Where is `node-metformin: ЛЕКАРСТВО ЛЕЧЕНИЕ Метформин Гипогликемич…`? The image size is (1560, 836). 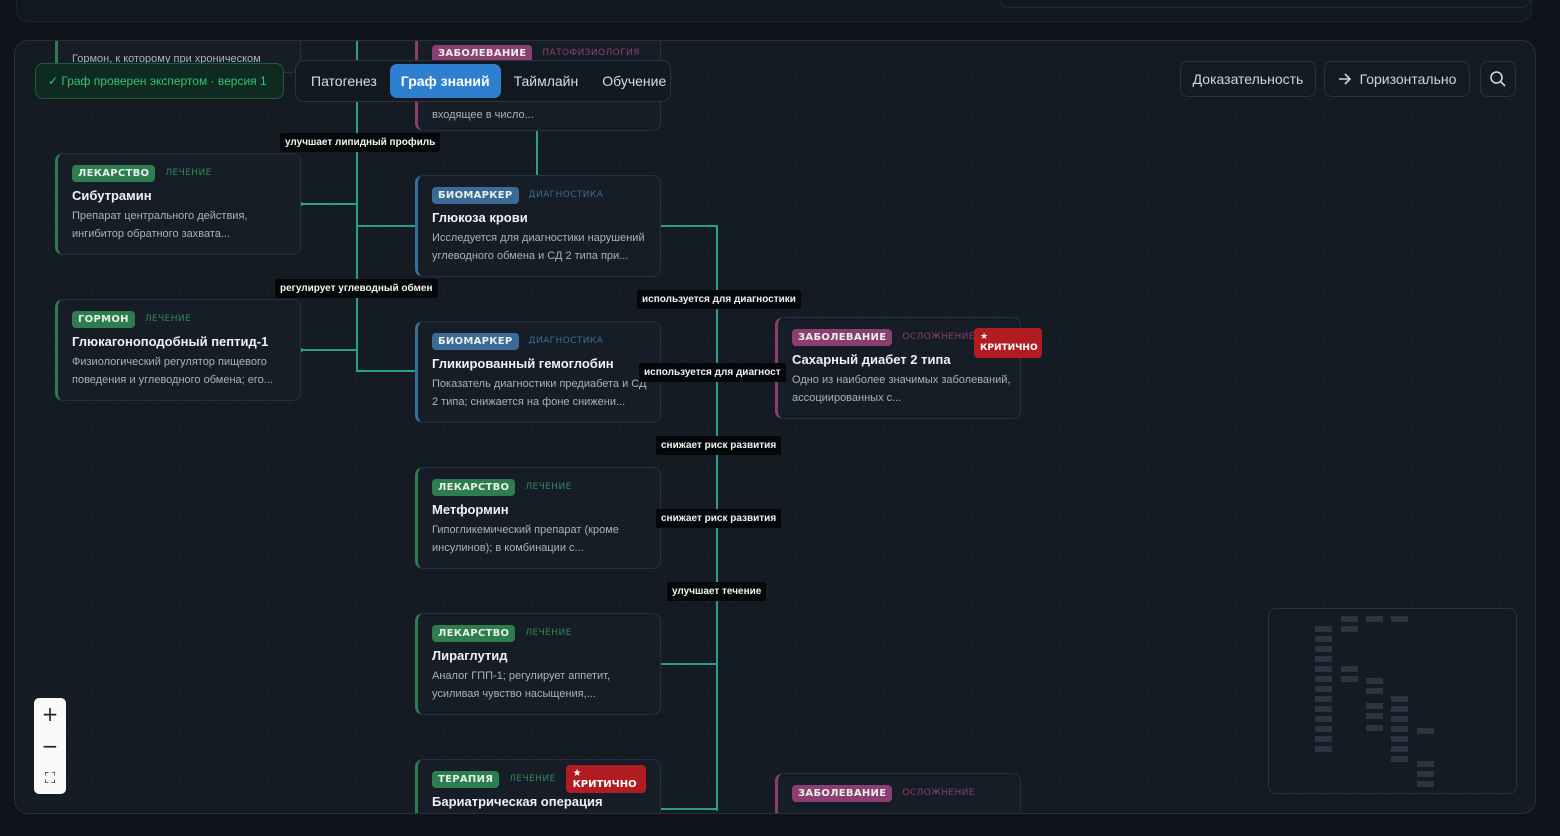 node-metformin: ЛЕКАРСТВО ЛЕЧЕНИЕ Метформин Гипогликемич… is located at coordinates (538, 518).